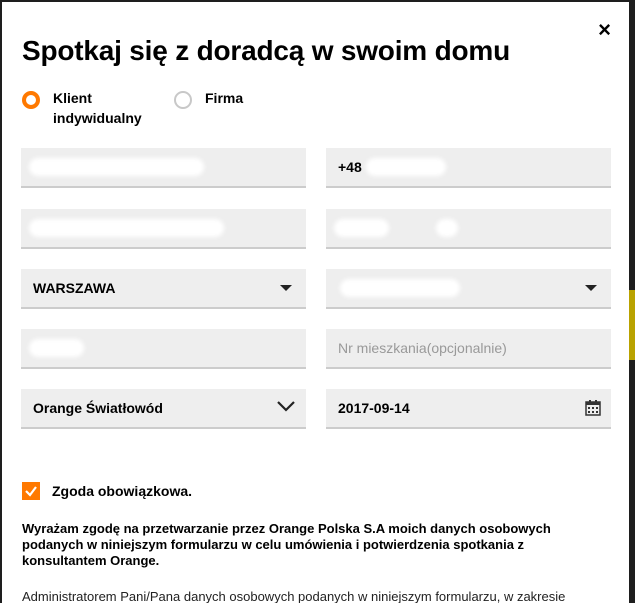  What do you see at coordinates (31, 100) in the screenshot?
I see `radio-selected-icon` at bounding box center [31, 100].